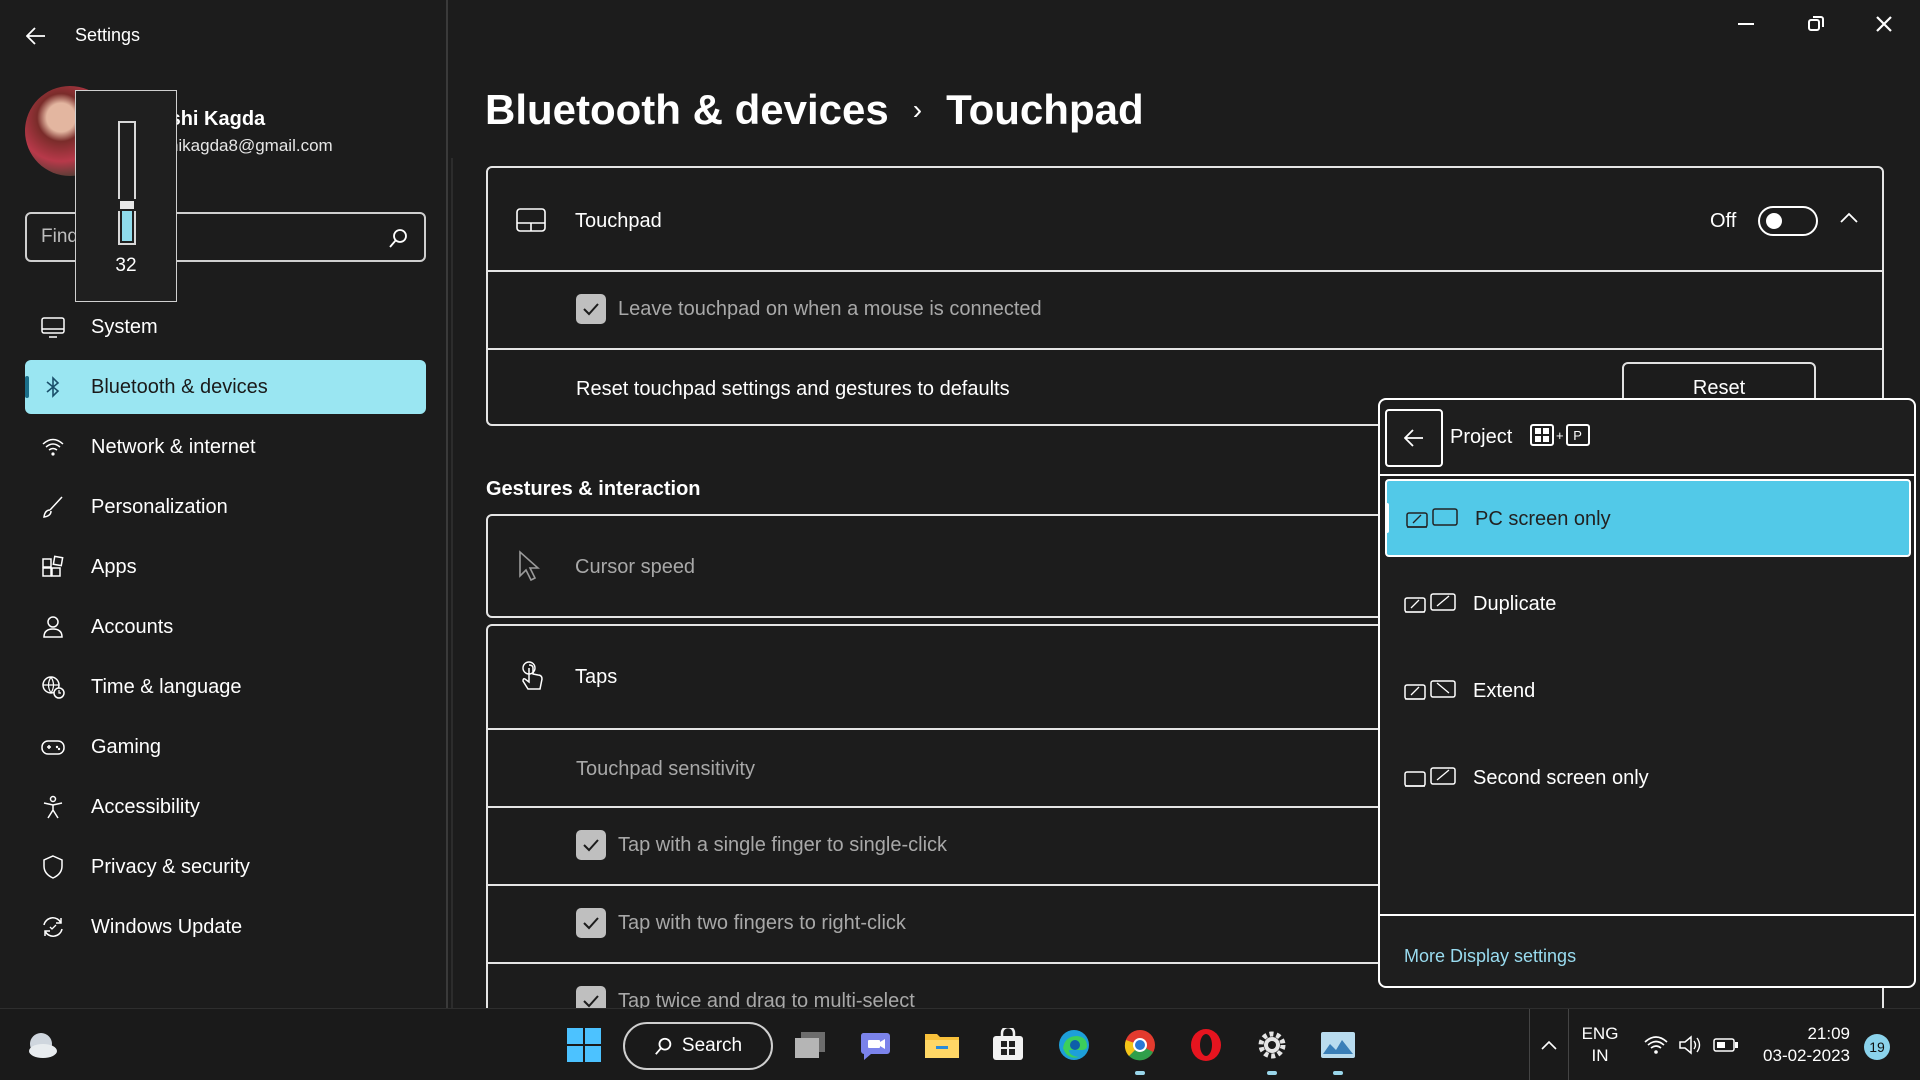 The height and width of the screenshot is (1080, 1920). What do you see at coordinates (1542, 435) in the screenshot?
I see `windows-key-icon` at bounding box center [1542, 435].